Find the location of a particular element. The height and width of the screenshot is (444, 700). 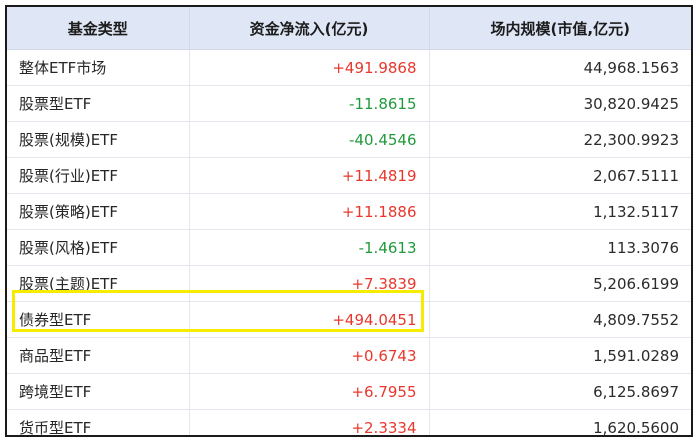

net-inflow-cell: +491.9868 is located at coordinates (309, 67).